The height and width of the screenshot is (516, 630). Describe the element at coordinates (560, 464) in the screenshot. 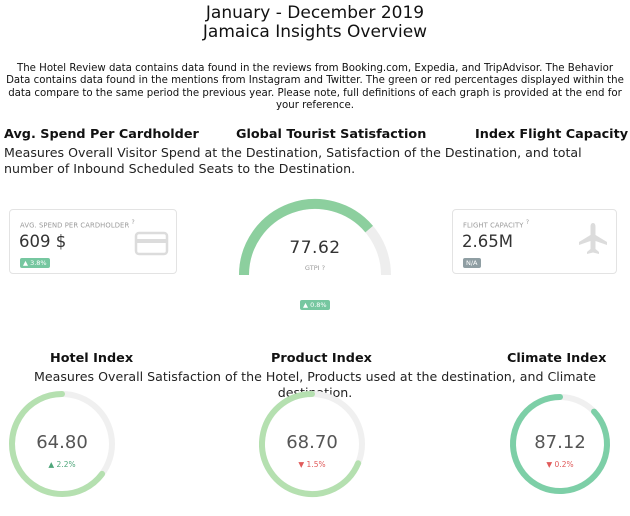

I see `climate-index-change: ▼ 0.2%` at that location.